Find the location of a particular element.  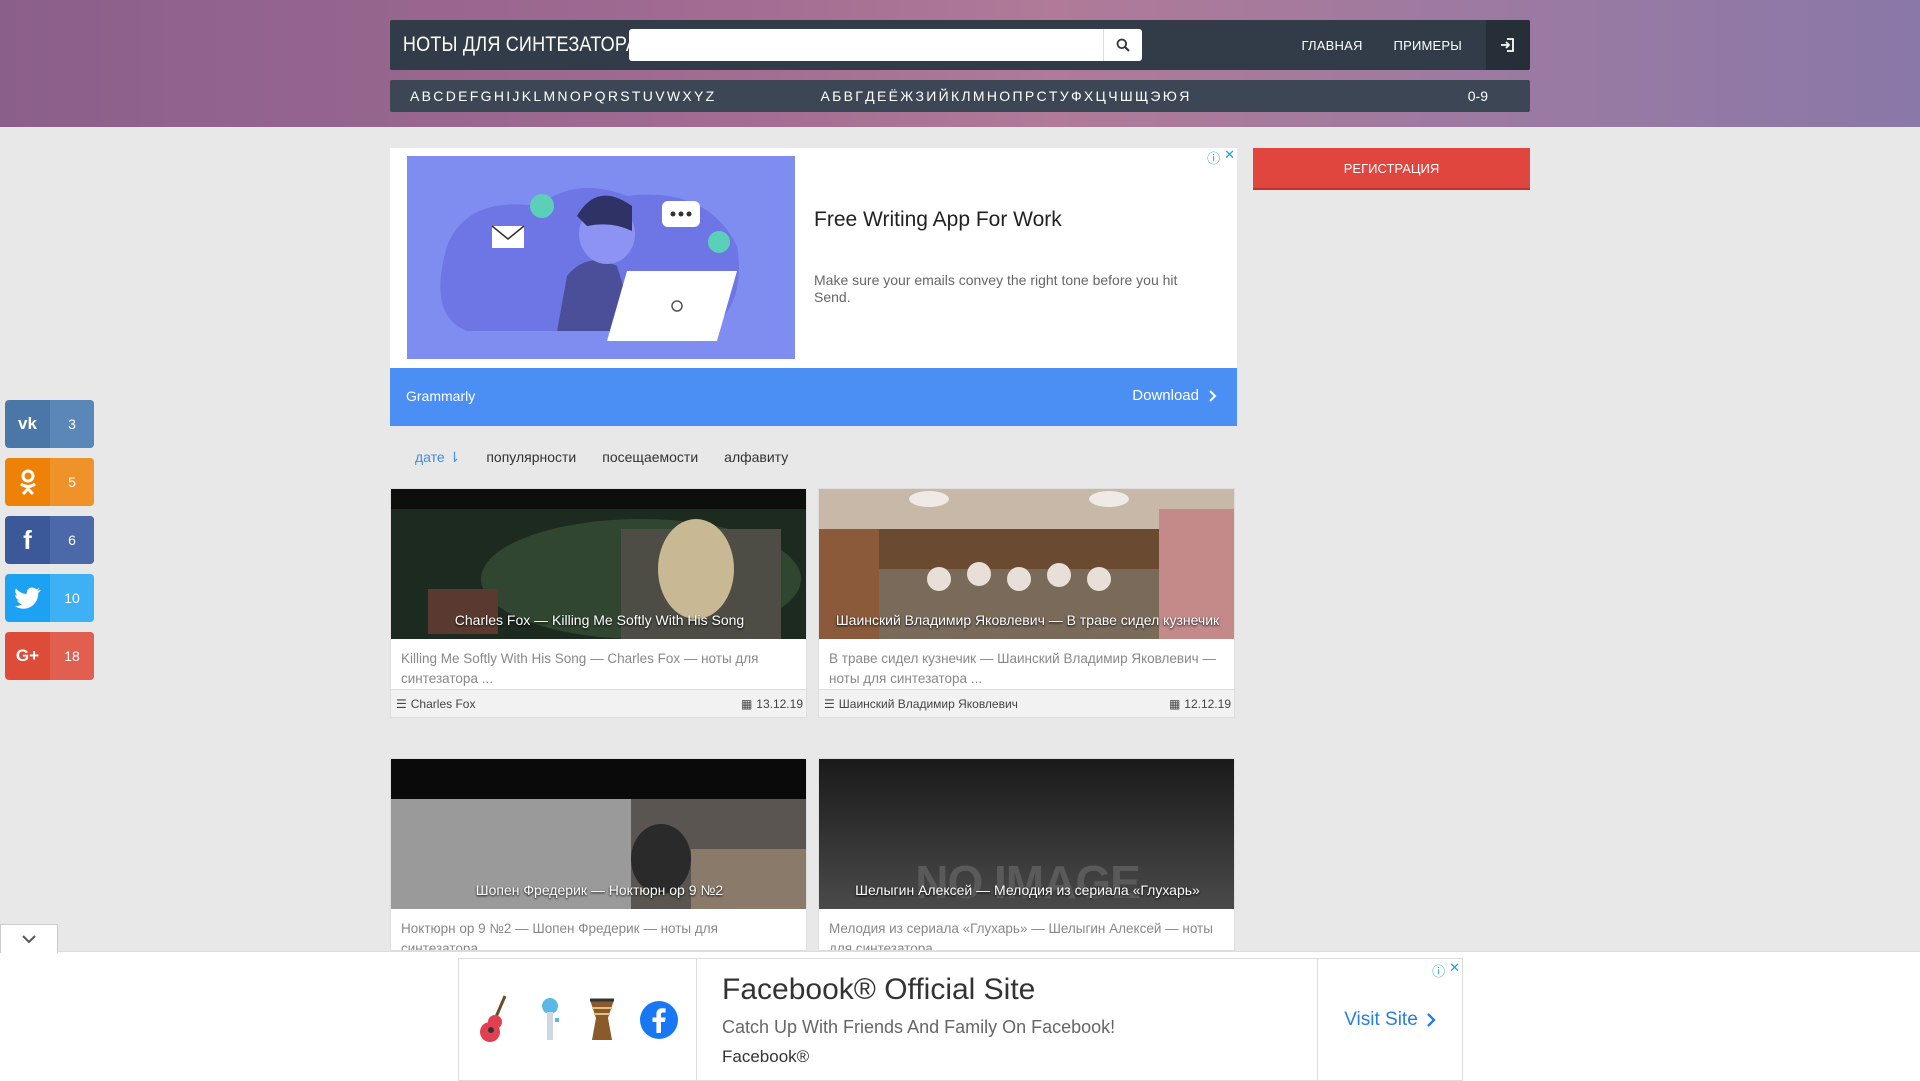

latin-letter: H is located at coordinates (499, 96).